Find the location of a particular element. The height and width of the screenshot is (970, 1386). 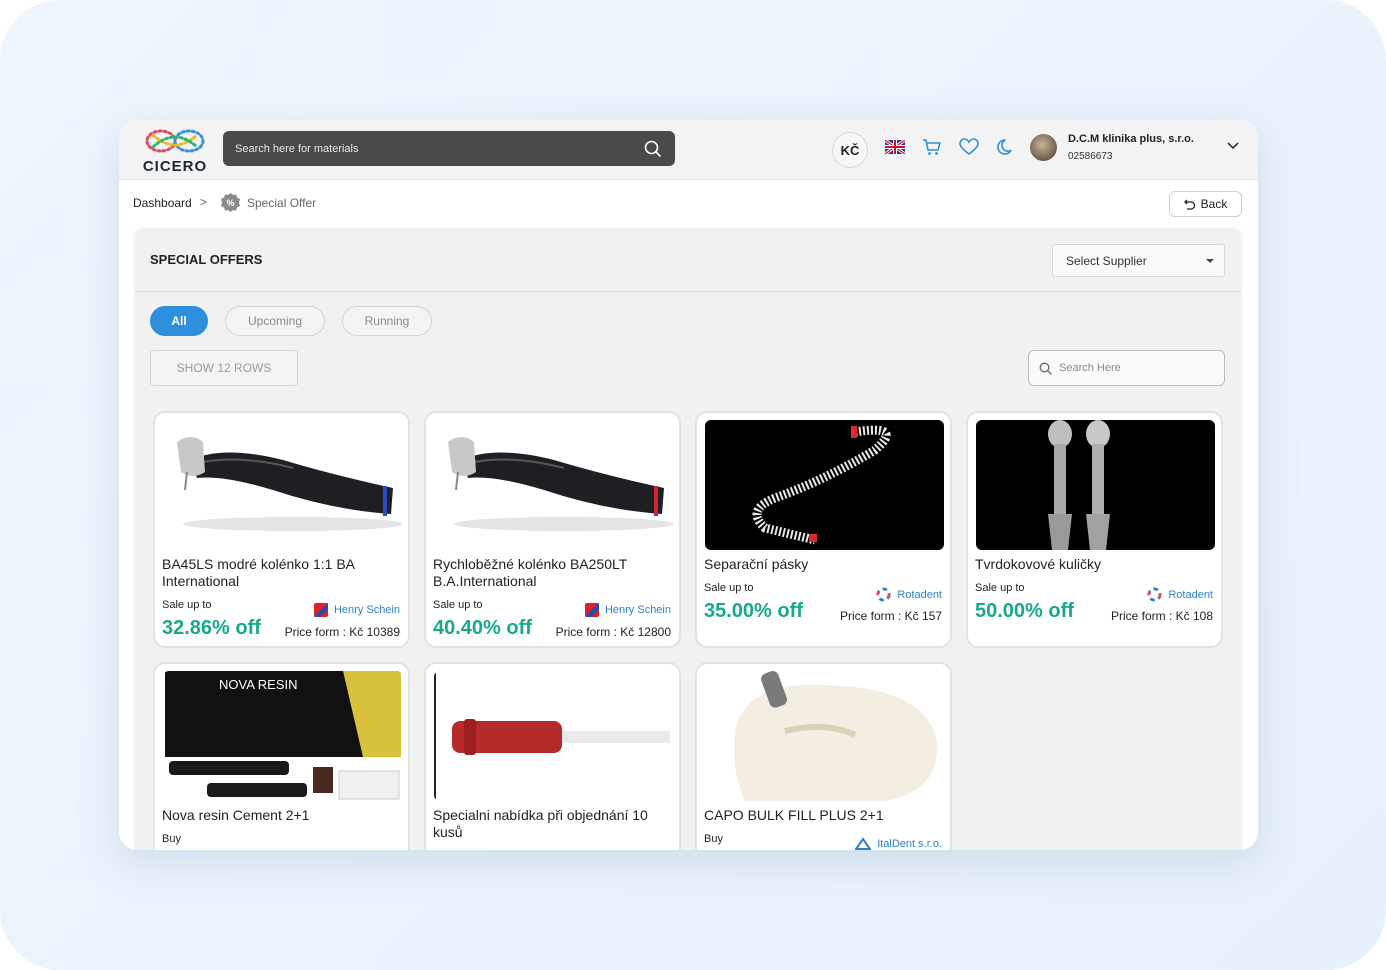

product-image-handpiece-blue is located at coordinates (282, 485).